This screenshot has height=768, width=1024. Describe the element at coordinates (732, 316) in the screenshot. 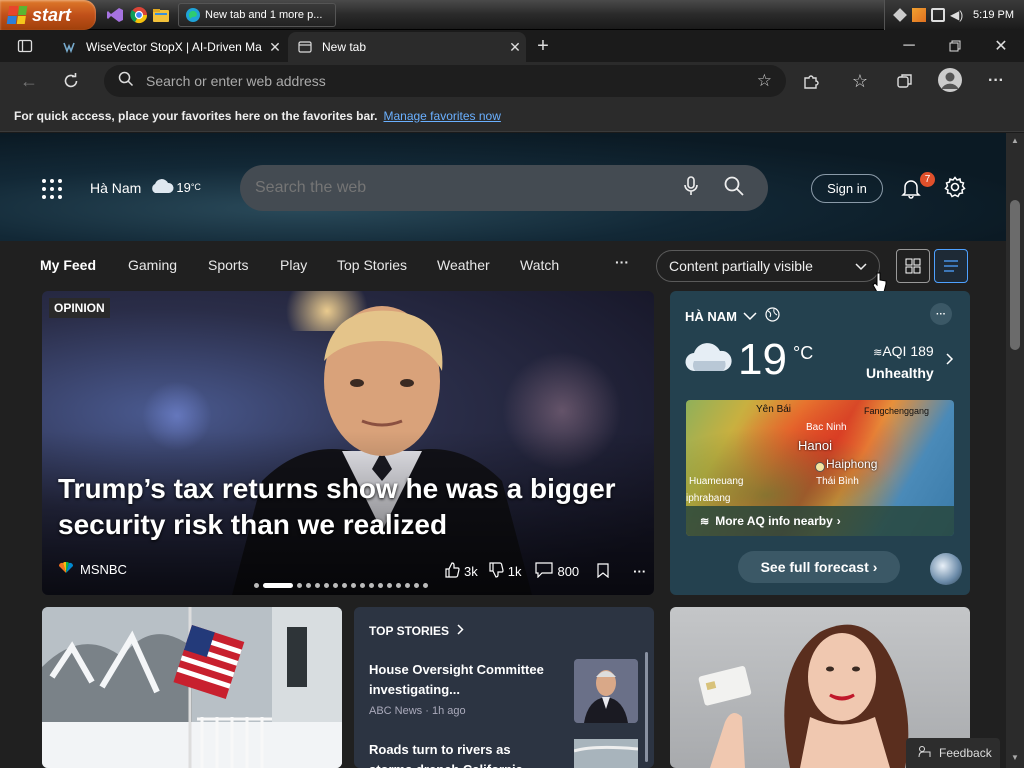

I see `weather-location: HÀ NAM` at that location.